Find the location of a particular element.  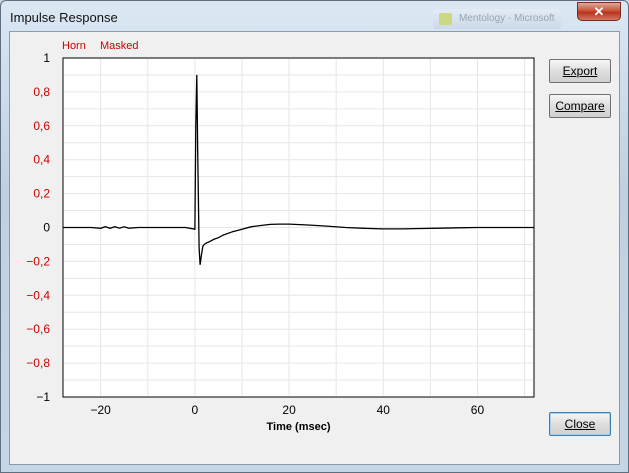

x-tick-label: −20 is located at coordinates (101, 410).